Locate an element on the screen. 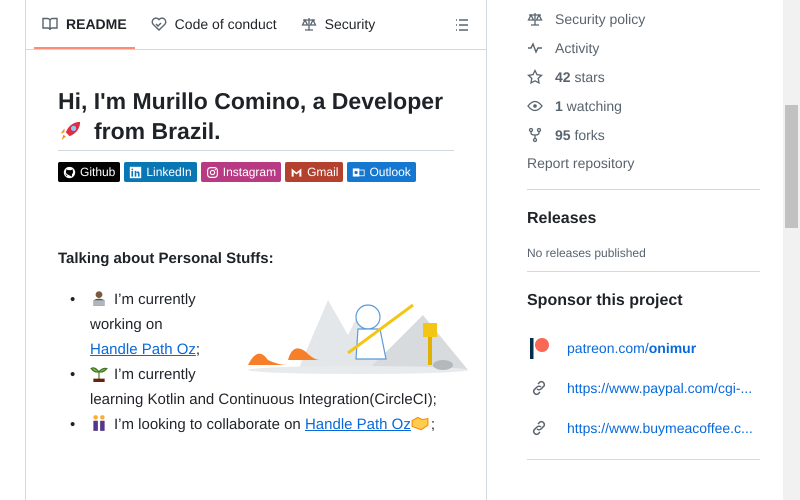 The width and height of the screenshot is (800, 500). badge-link: LinkedIn is located at coordinates (160, 172).